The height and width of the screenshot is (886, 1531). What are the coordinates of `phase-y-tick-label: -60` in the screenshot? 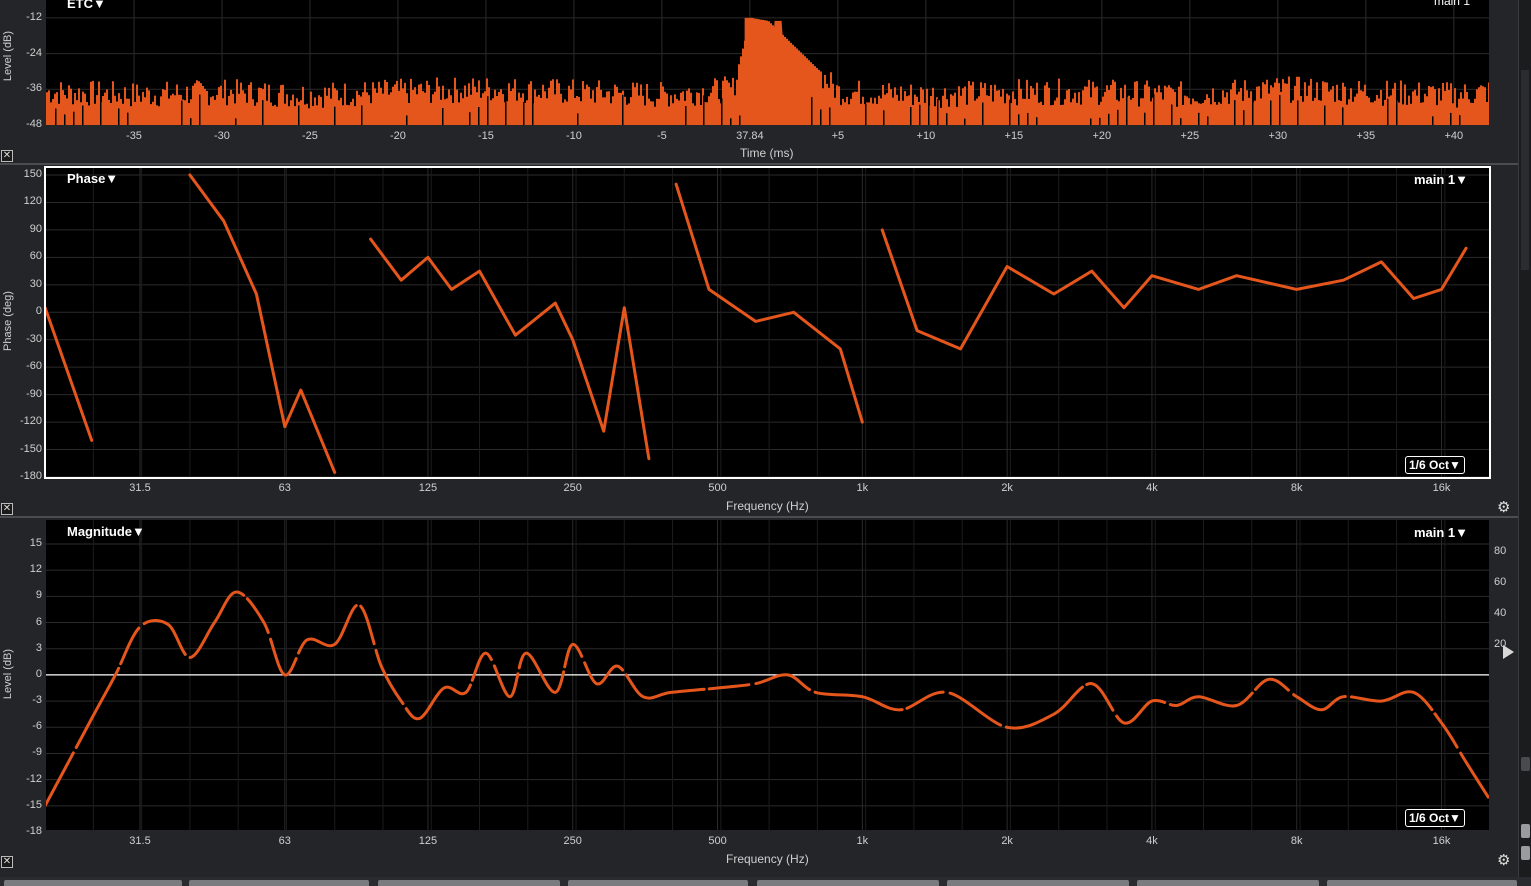 It's located at (34, 366).